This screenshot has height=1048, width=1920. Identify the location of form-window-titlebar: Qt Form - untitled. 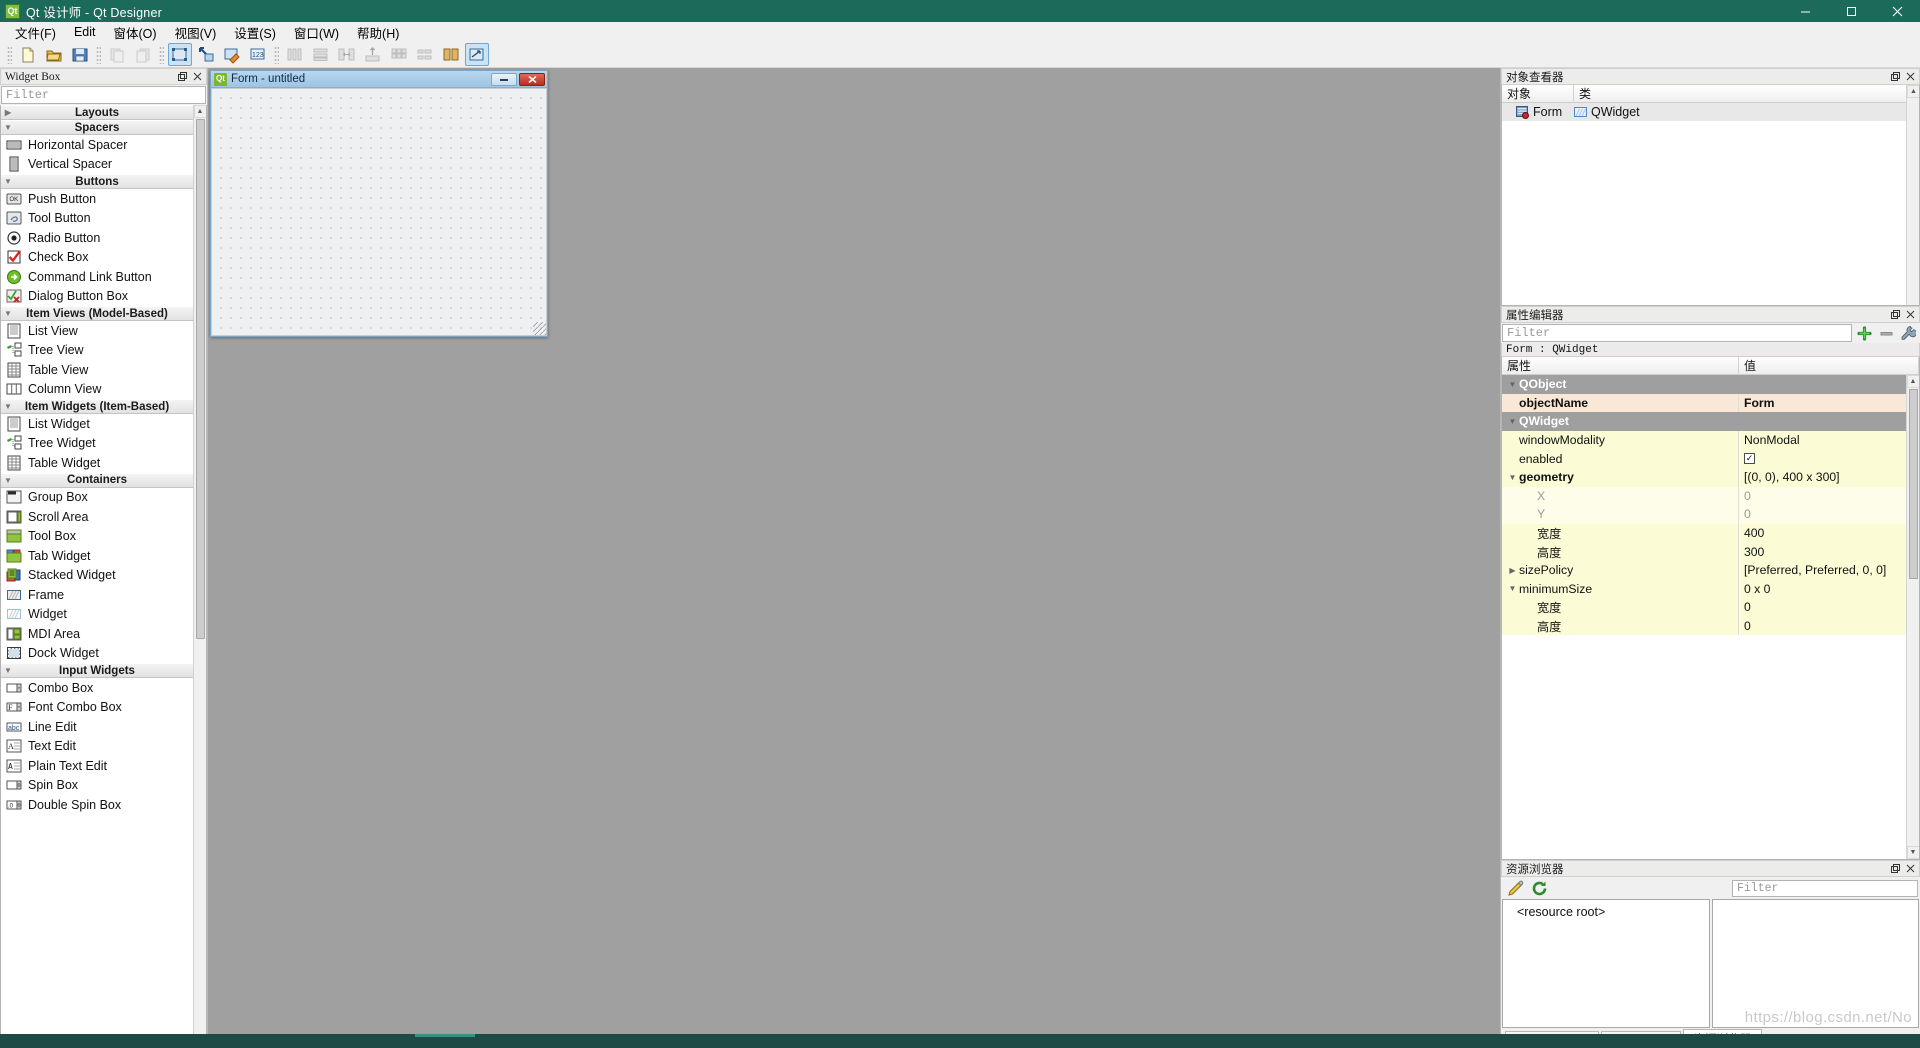
(379, 79).